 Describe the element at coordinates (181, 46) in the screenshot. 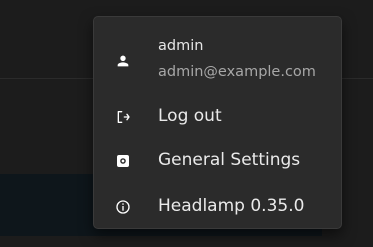

I see `user-name: admin` at that location.